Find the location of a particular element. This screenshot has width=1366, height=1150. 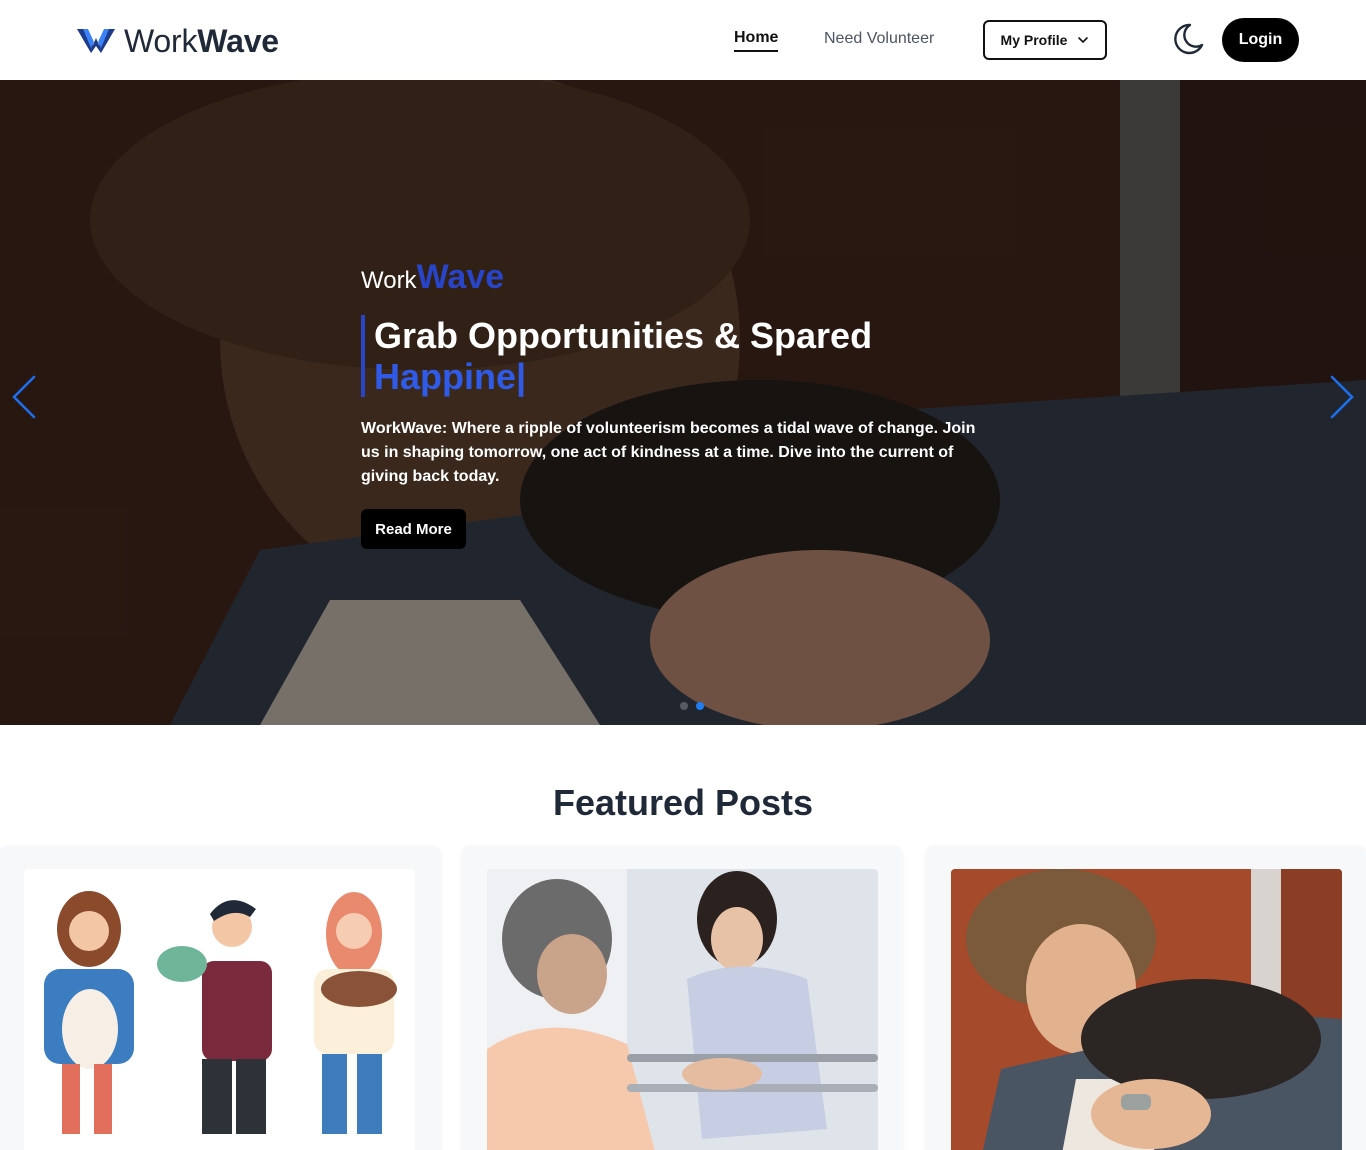

login-button: Login is located at coordinates (1260, 40).